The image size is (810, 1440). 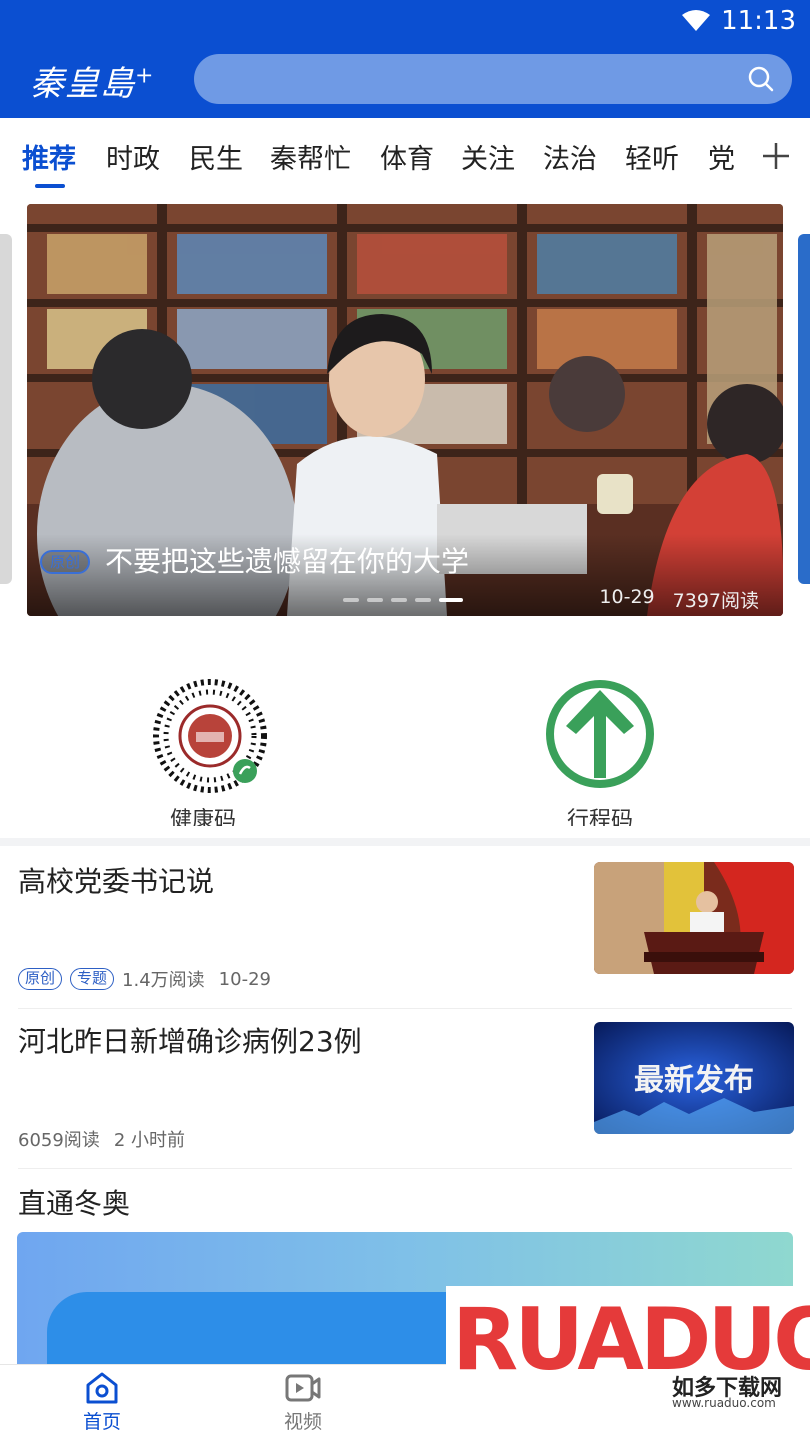 I want to click on tab-listen: 轻听, so click(x=652, y=156).